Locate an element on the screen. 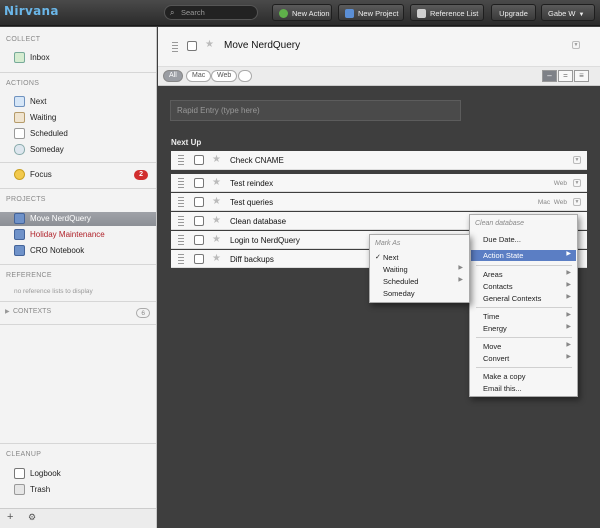 The width and height of the screenshot is (600, 528). filter-all: All is located at coordinates (173, 76).